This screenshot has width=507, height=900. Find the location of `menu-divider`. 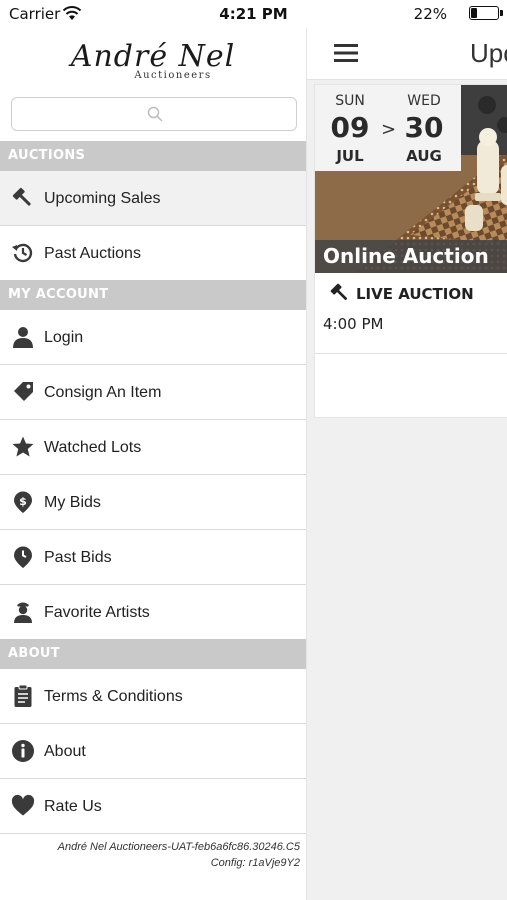

menu-divider is located at coordinates (306, 464).